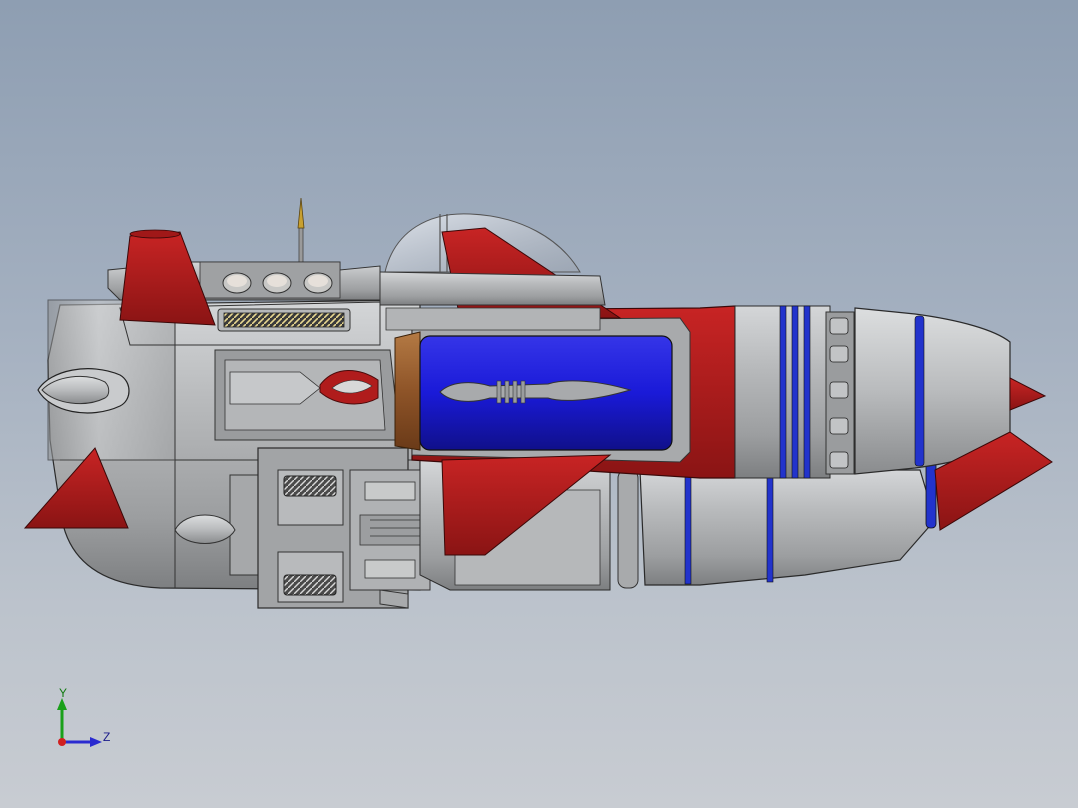 This screenshot has width=1078, height=808. What do you see at coordinates (277, 283) in the screenshot?
I see `top-ports` at bounding box center [277, 283].